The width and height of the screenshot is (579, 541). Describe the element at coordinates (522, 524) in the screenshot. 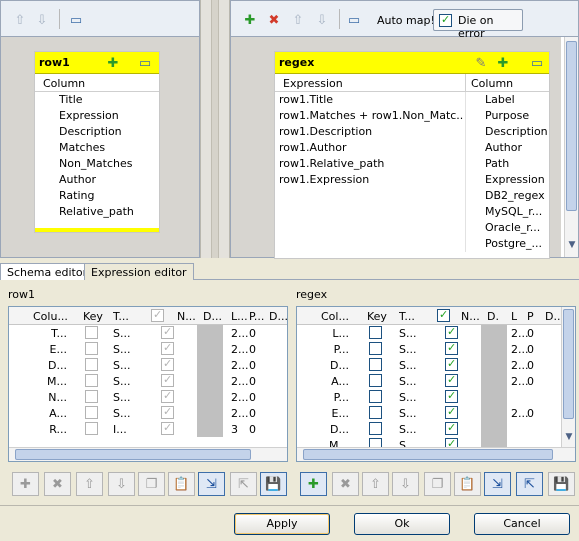

I see `cancel-button: Cancel` at that location.